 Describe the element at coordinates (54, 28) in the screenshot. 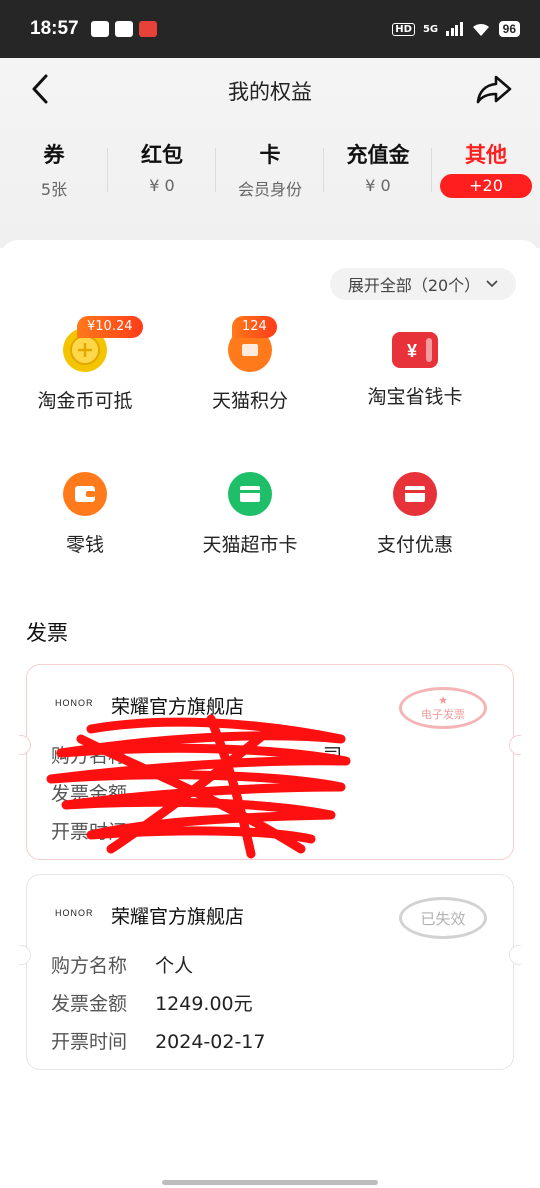

I see `status-time: 18:57` at that location.